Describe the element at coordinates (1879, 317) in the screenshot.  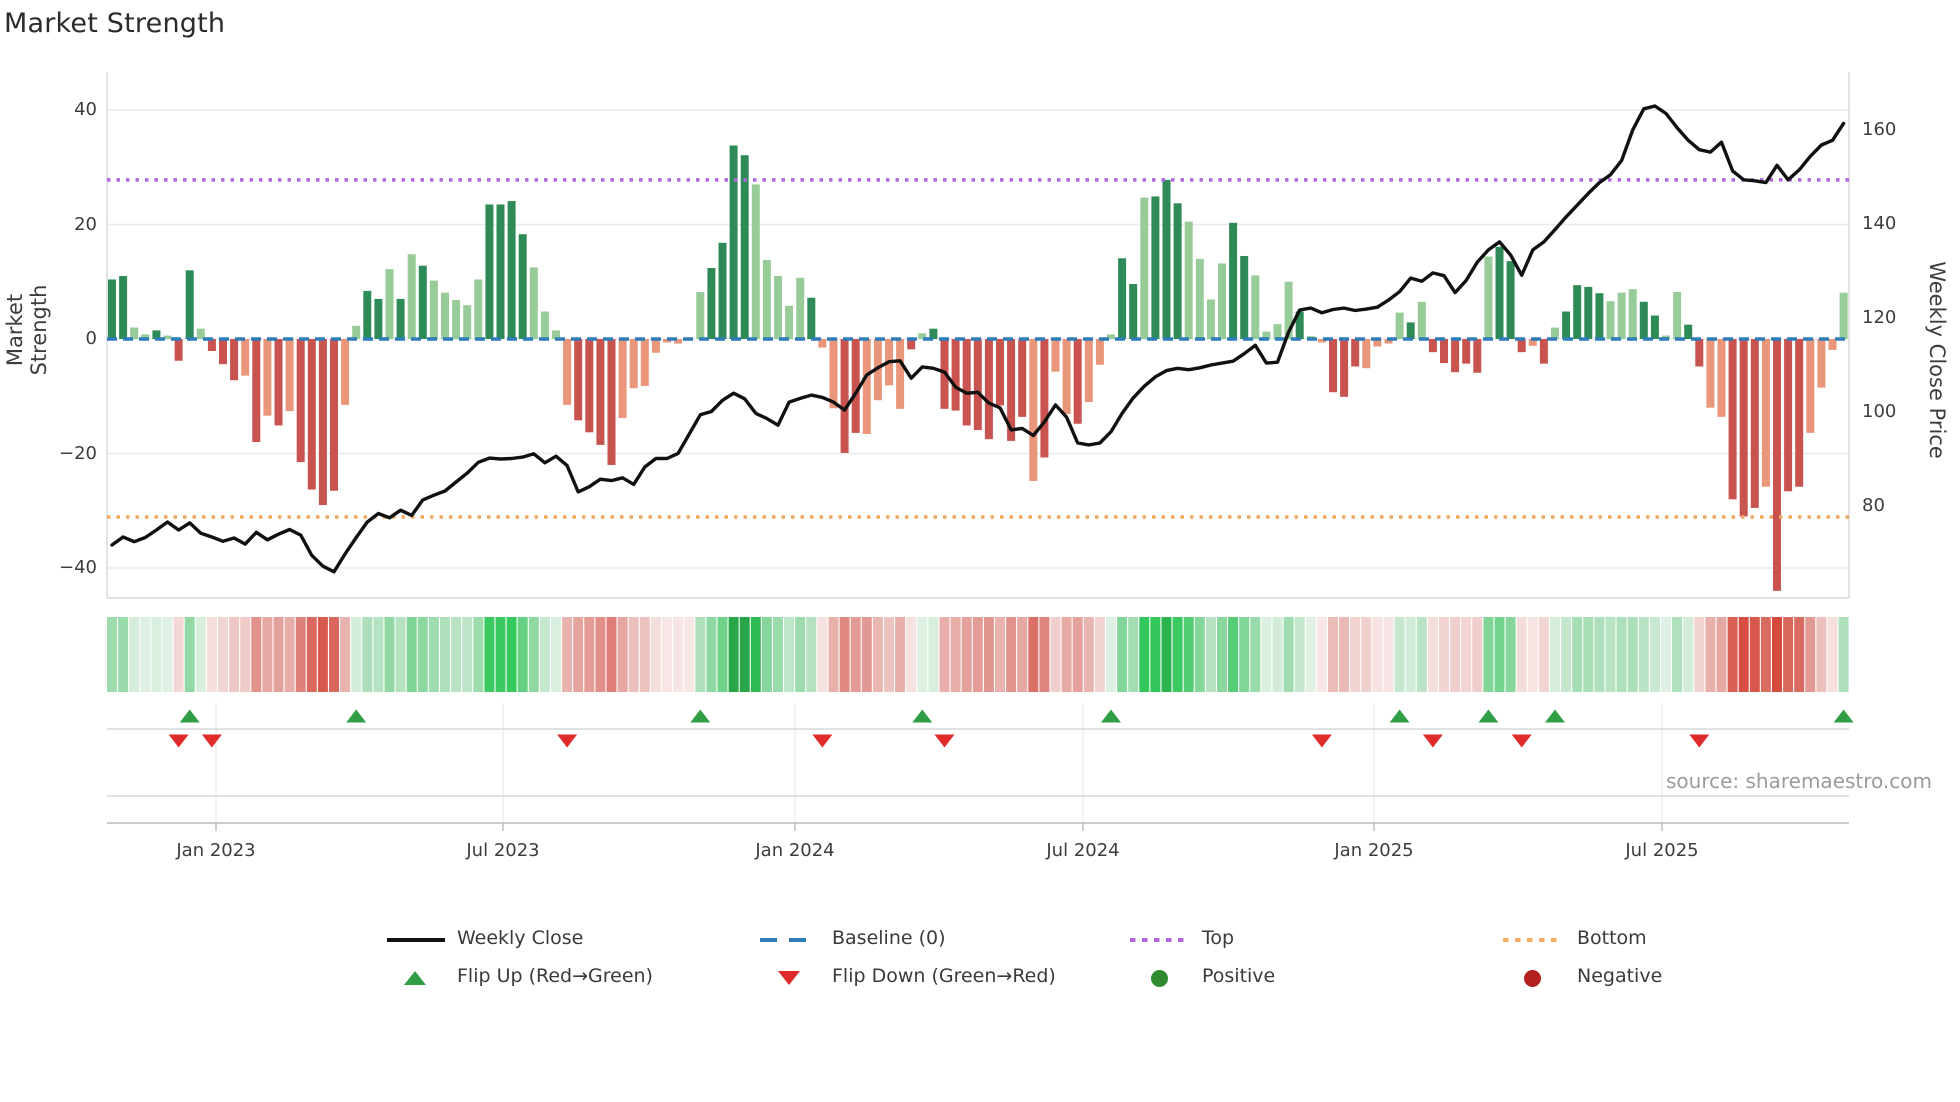
I see `right-axis-tick-label: 120` at that location.